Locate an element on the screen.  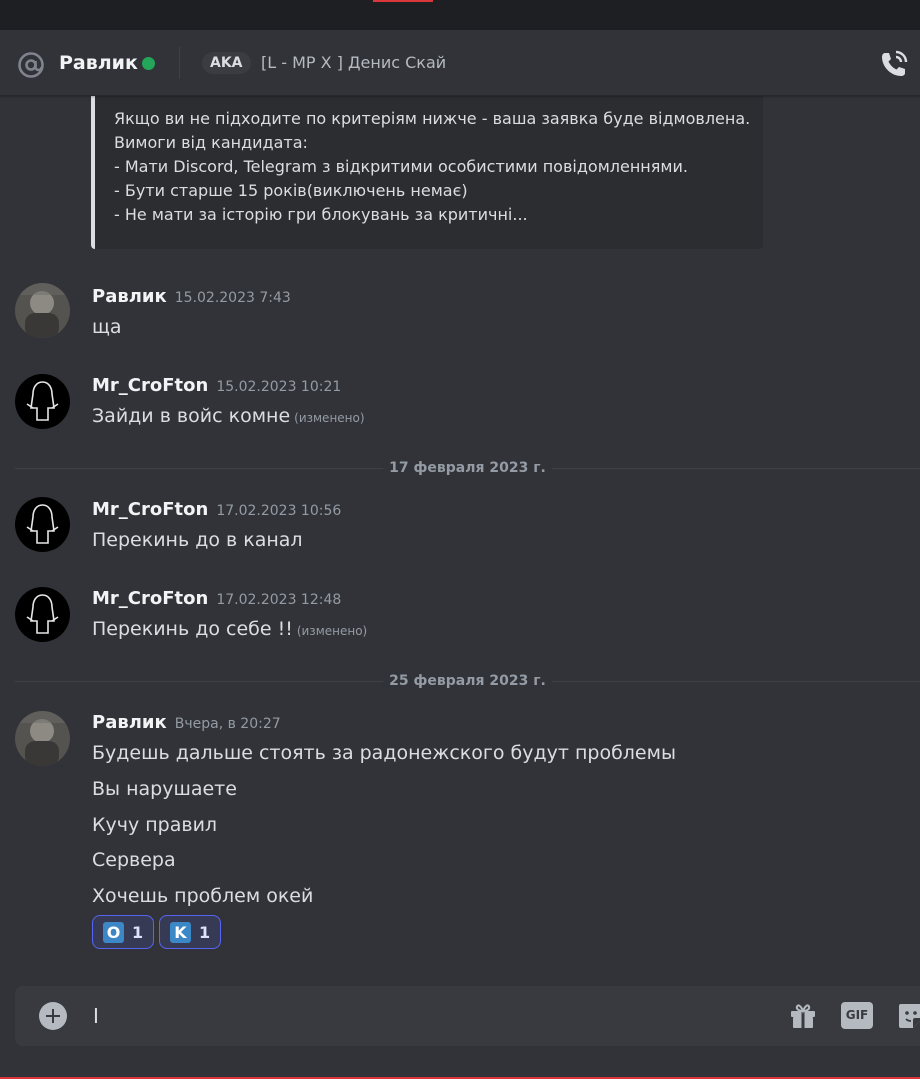
message-input: I is located at coordinates (96, 1016).